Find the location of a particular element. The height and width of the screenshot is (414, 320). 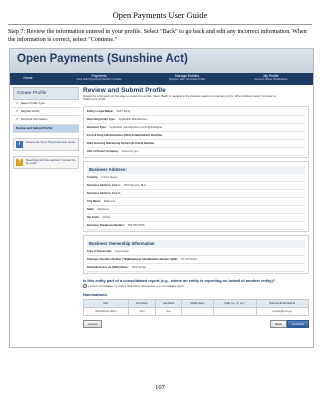

site-banner: Open Payments (Sunshine Act) is located at coordinates (161, 61).